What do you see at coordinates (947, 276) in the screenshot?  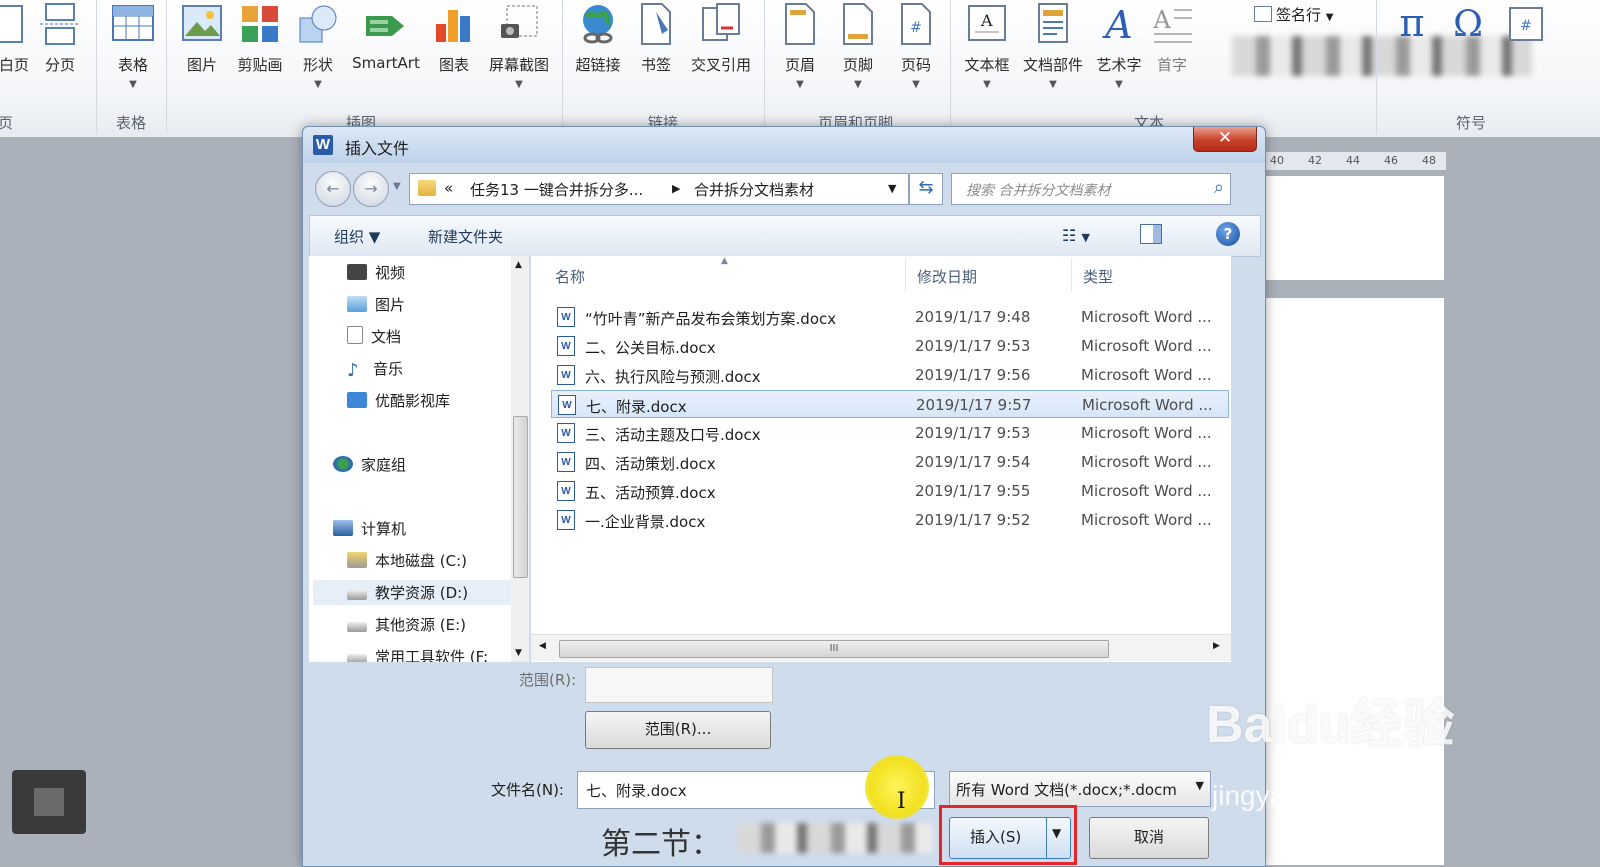 I see `column-header-date: 修改日期` at bounding box center [947, 276].